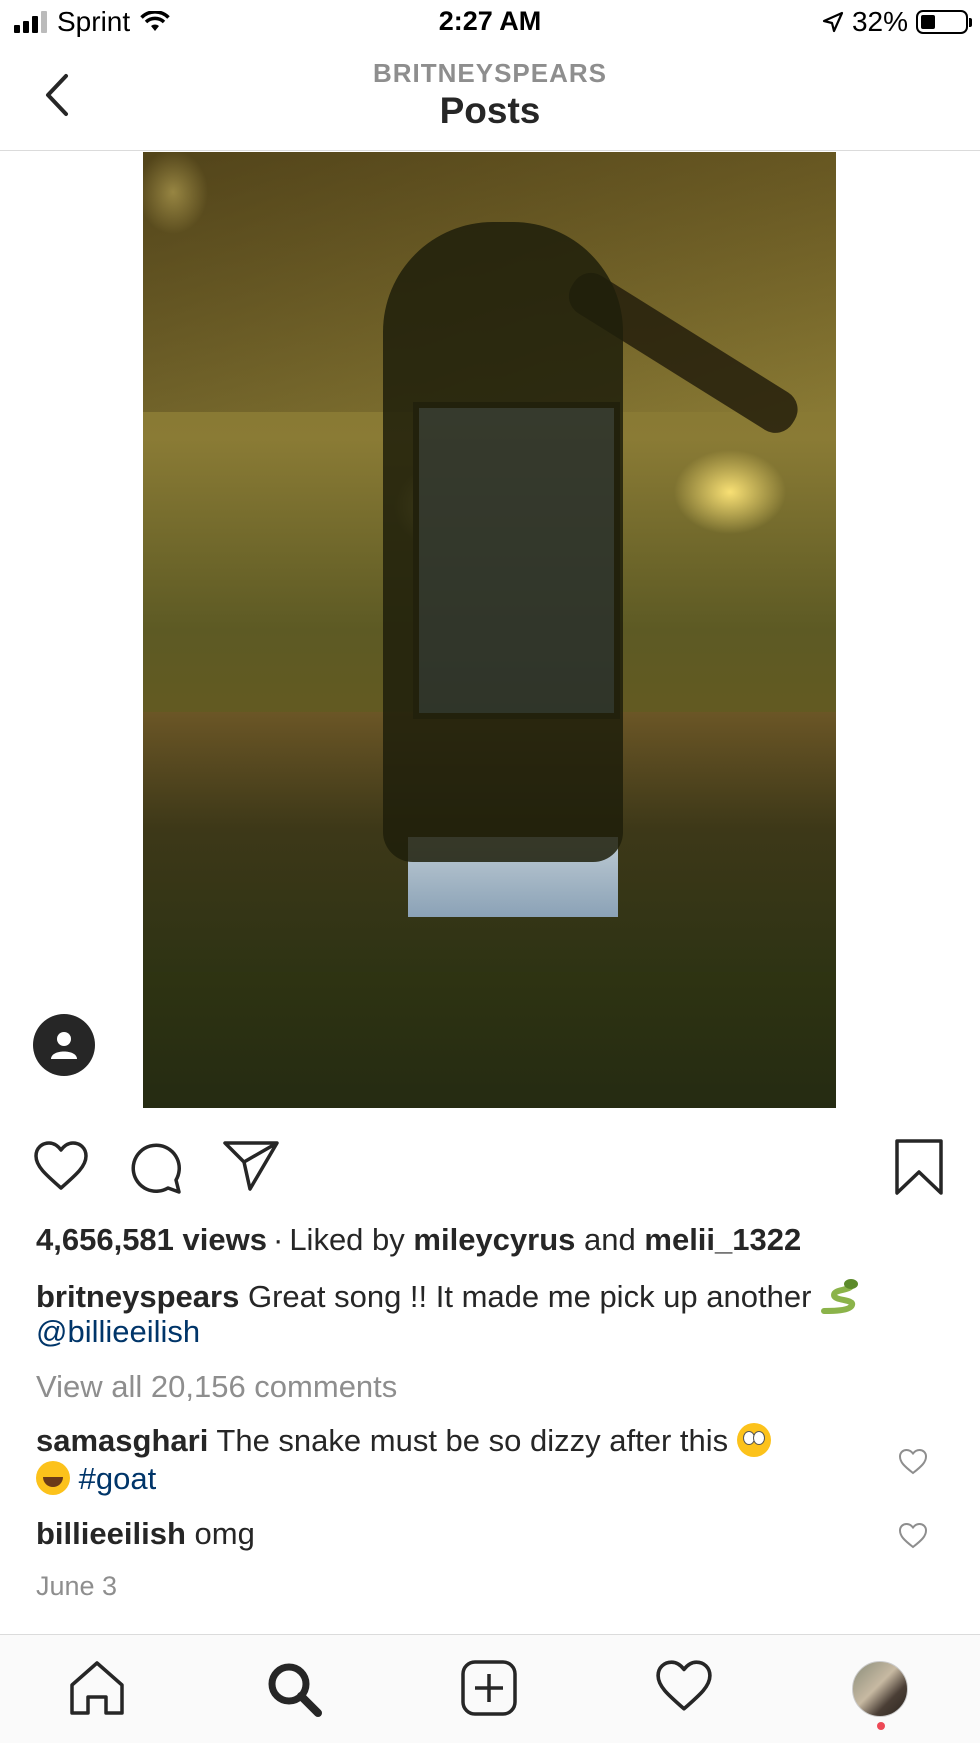 The width and height of the screenshot is (980, 1743). What do you see at coordinates (840, 1296) in the screenshot?
I see `snake-emoji-icon` at bounding box center [840, 1296].